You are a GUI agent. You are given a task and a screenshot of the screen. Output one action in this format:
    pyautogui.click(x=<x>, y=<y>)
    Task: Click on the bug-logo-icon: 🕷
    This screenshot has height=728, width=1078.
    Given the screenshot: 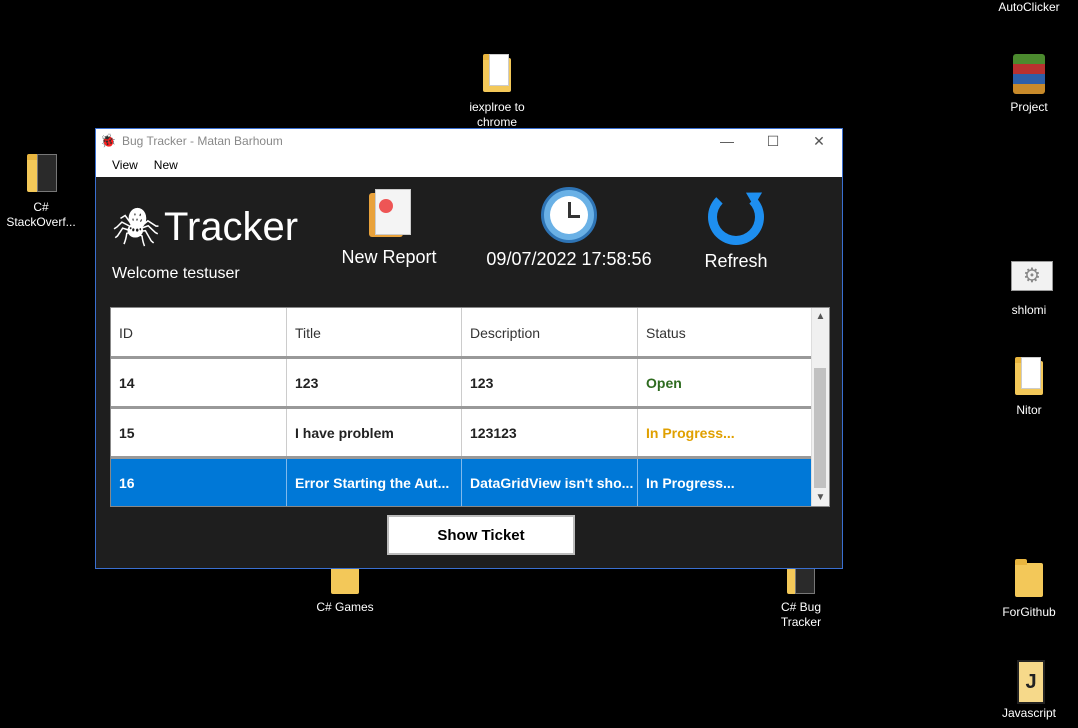 What is the action you would take?
    pyautogui.click(x=136, y=227)
    